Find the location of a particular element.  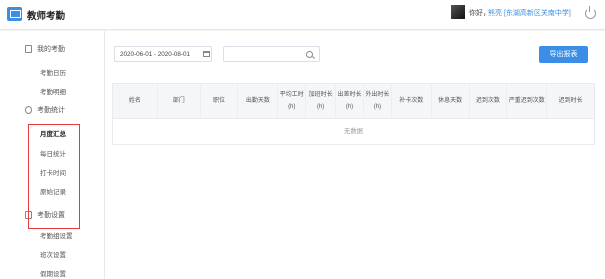

column-header: 出勤天数 is located at coordinates (258, 101).